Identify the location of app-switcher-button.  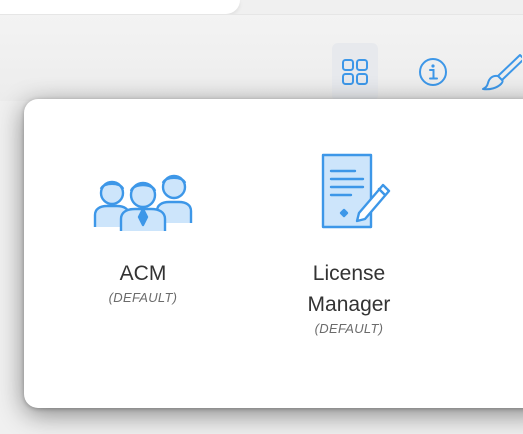
(355, 72).